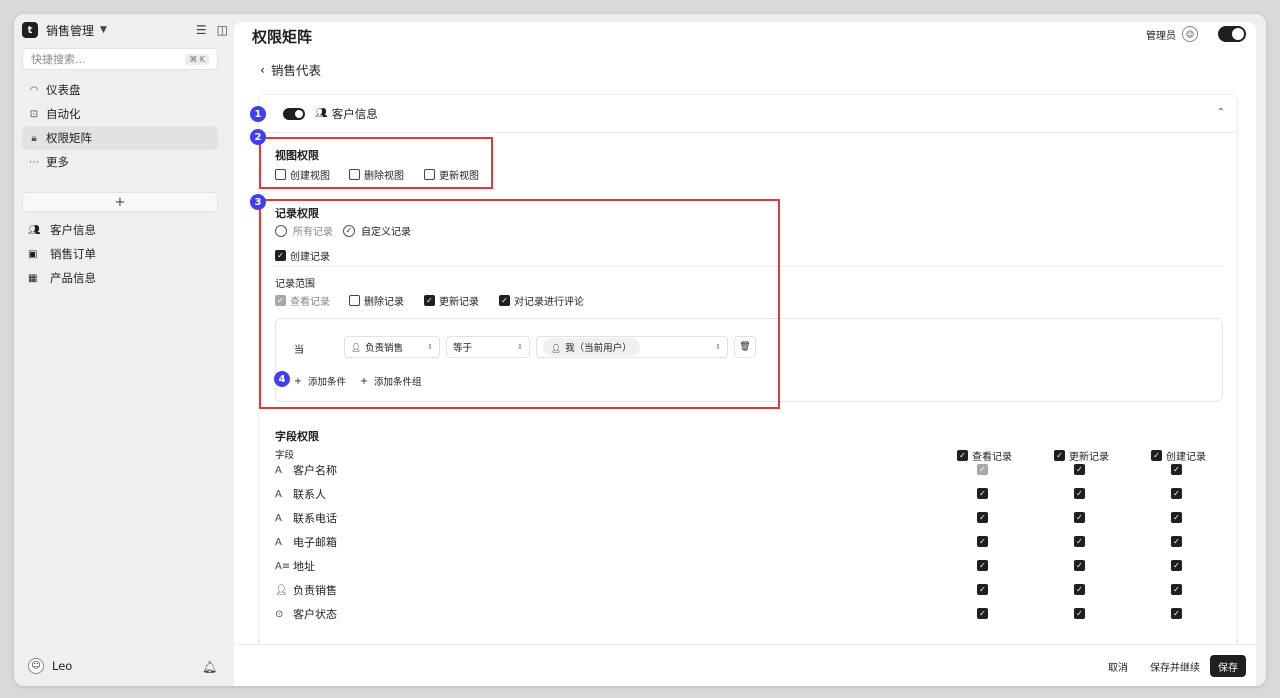 This screenshot has height=698, width=1280. I want to click on search-shortcut: ⌘ K, so click(197, 59).